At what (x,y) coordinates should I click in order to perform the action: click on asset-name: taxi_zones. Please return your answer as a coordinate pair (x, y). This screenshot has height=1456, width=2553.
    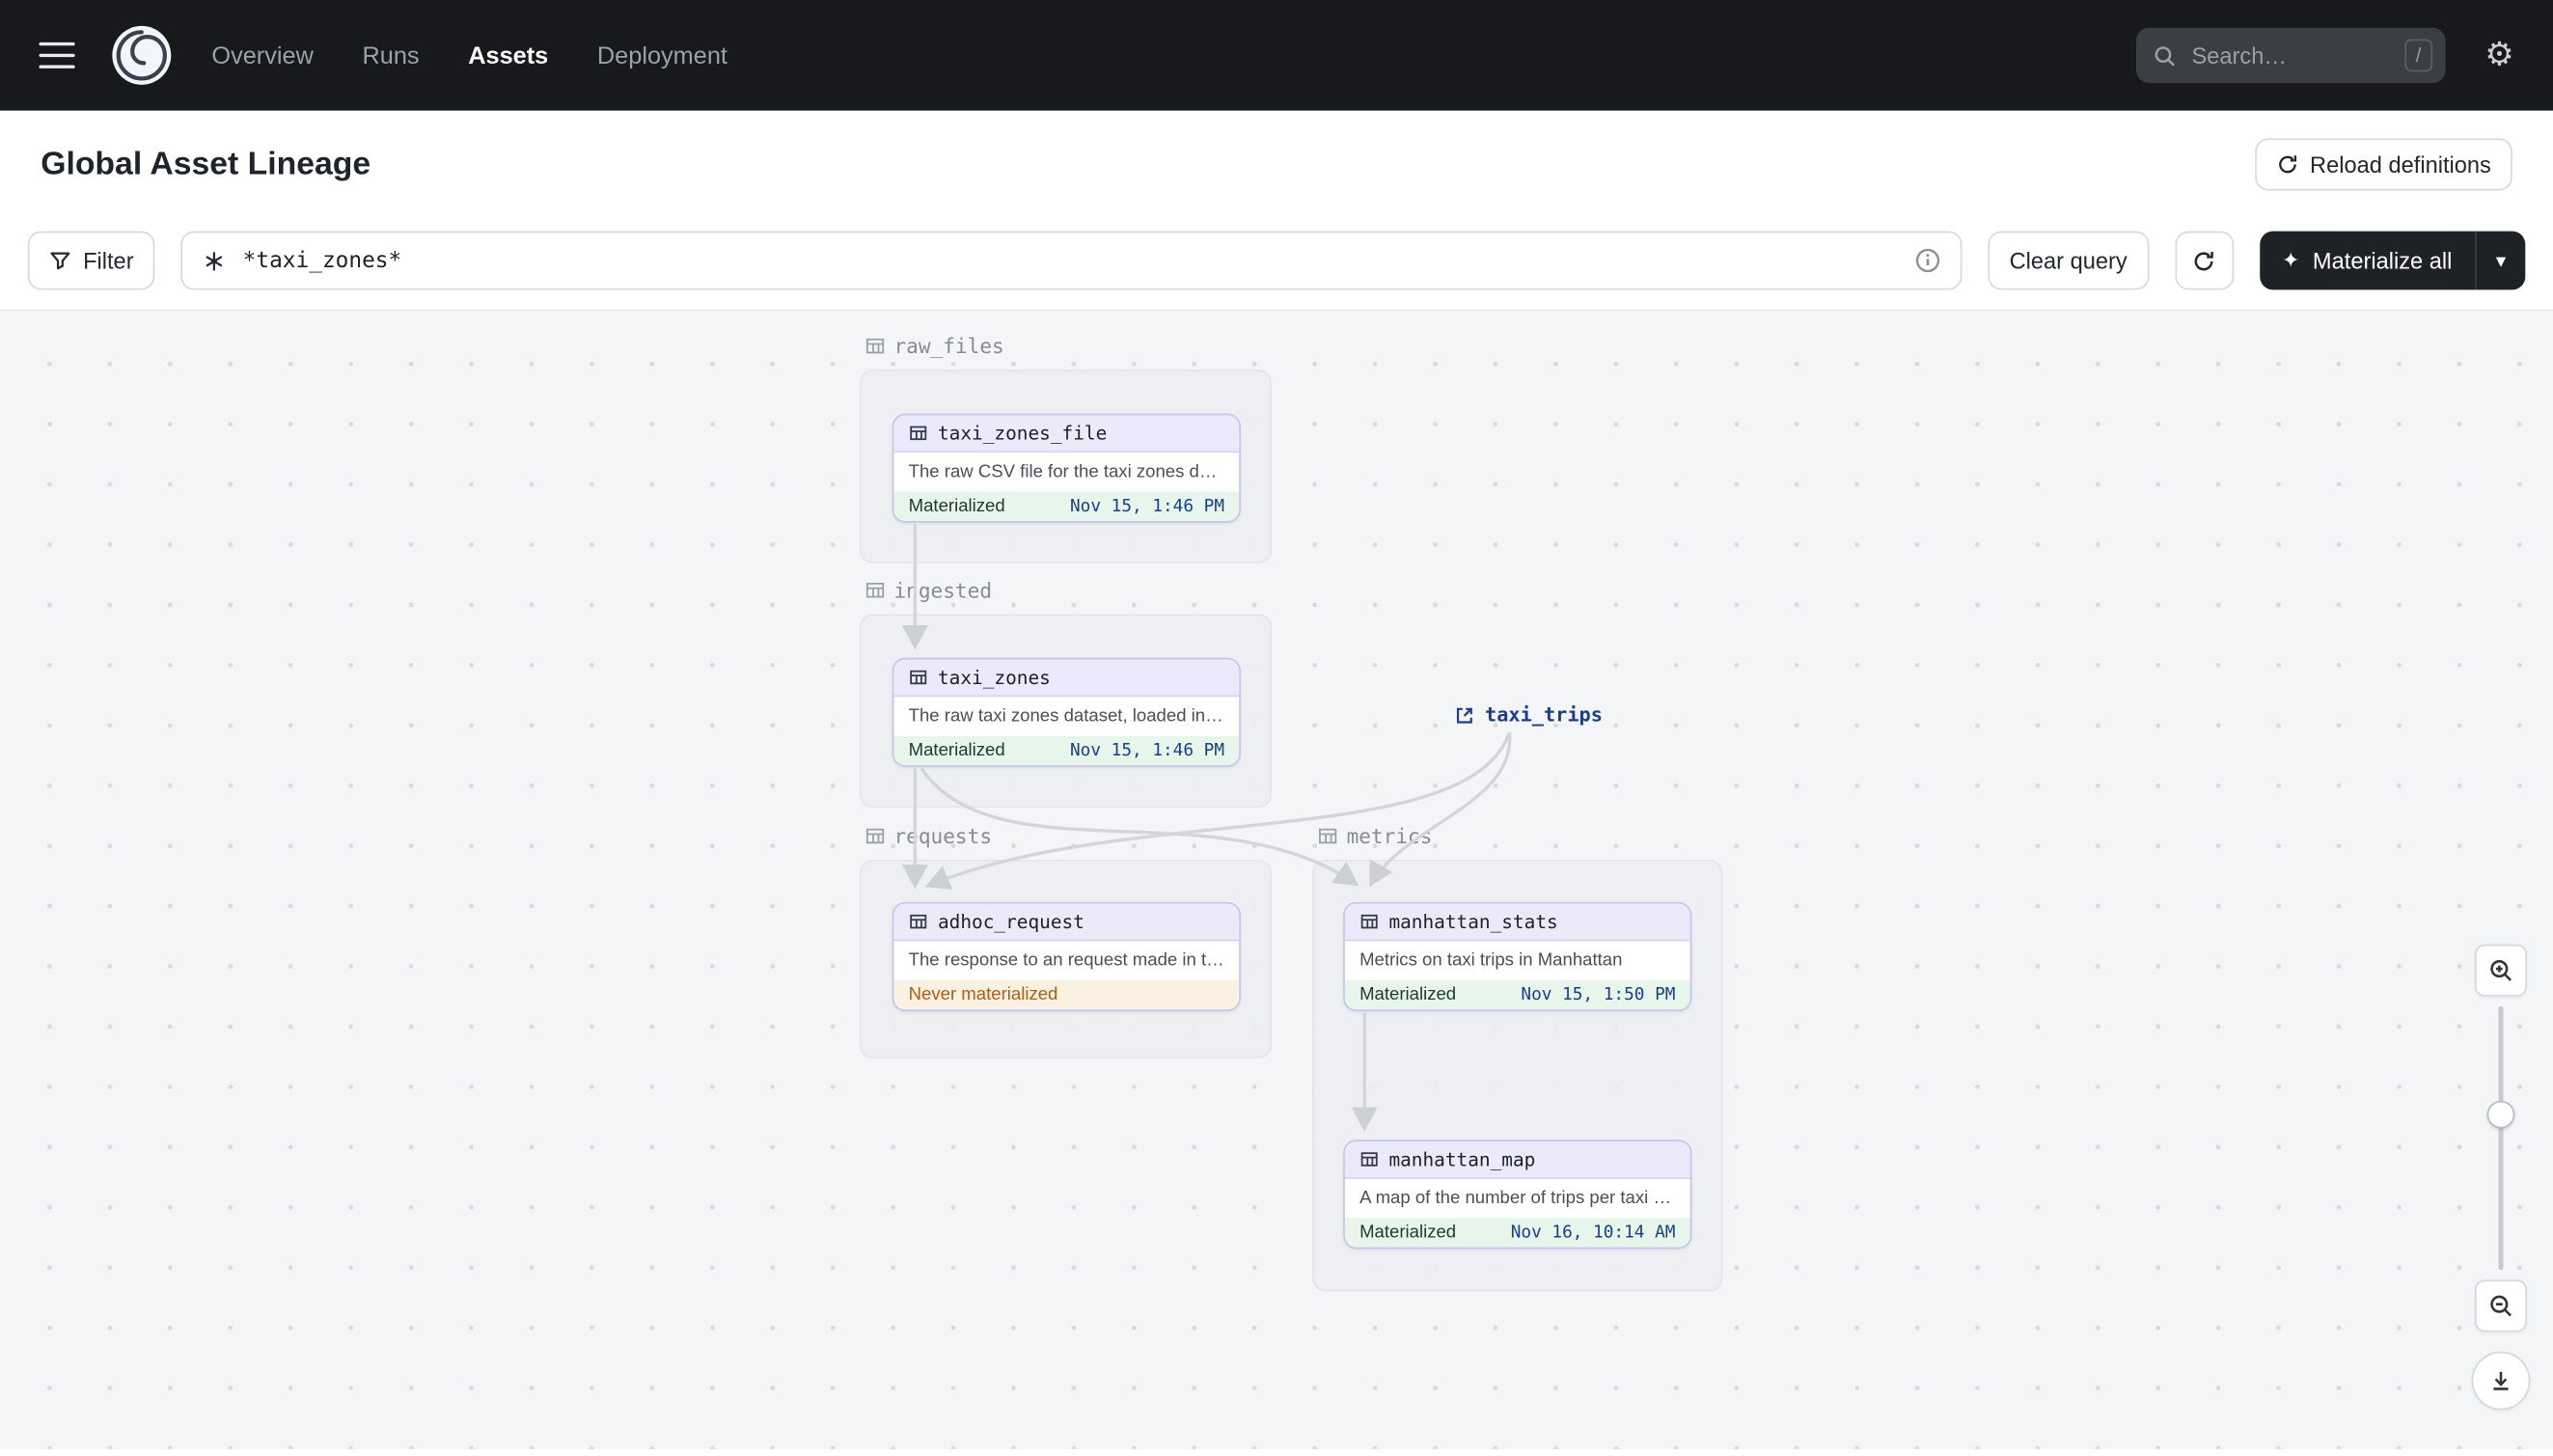
    Looking at the image, I should click on (994, 677).